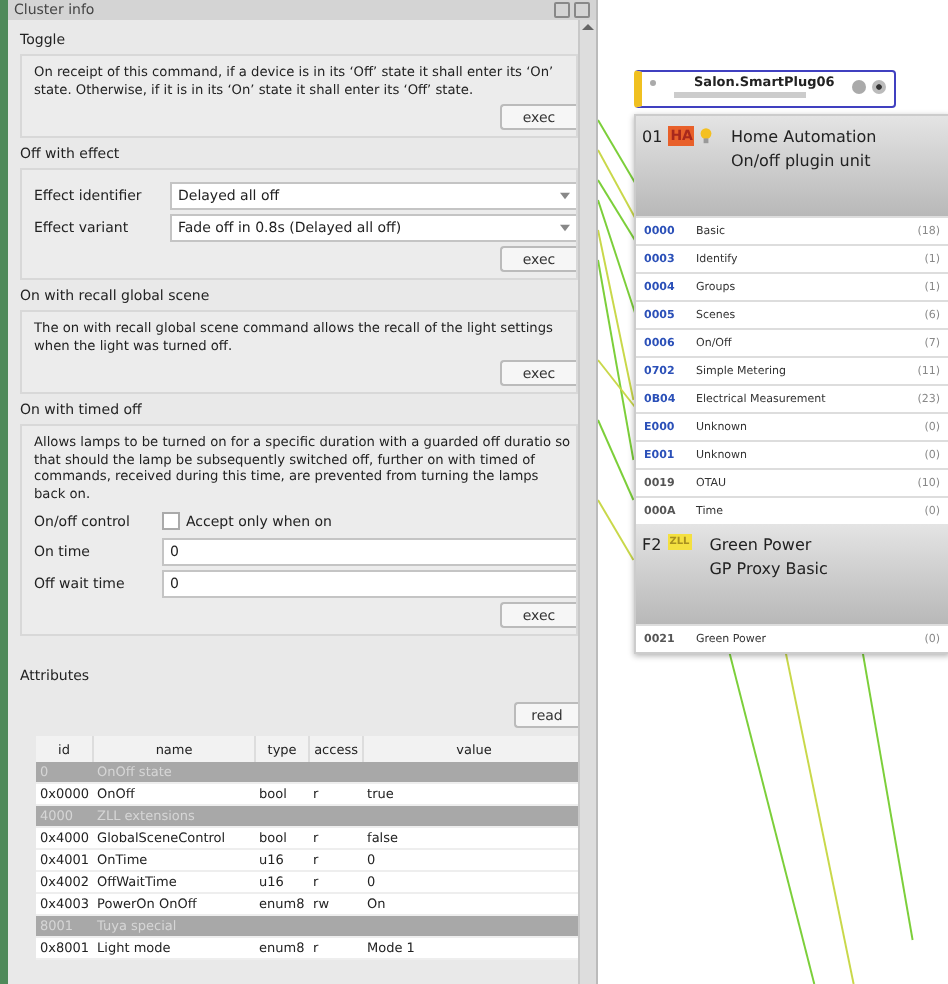 The width and height of the screenshot is (948, 984). I want to click on bulb-icon, so click(706, 136).